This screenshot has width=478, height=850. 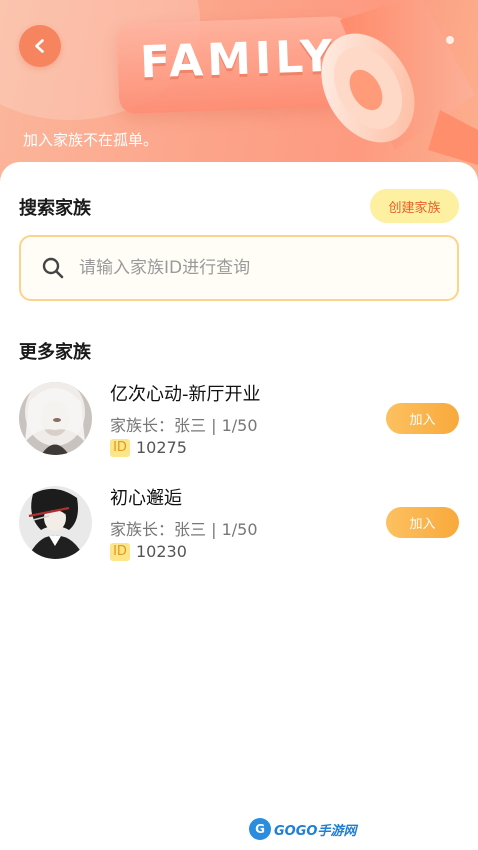 What do you see at coordinates (399, 82) in the screenshot?
I see `megaphone-icon` at bounding box center [399, 82].